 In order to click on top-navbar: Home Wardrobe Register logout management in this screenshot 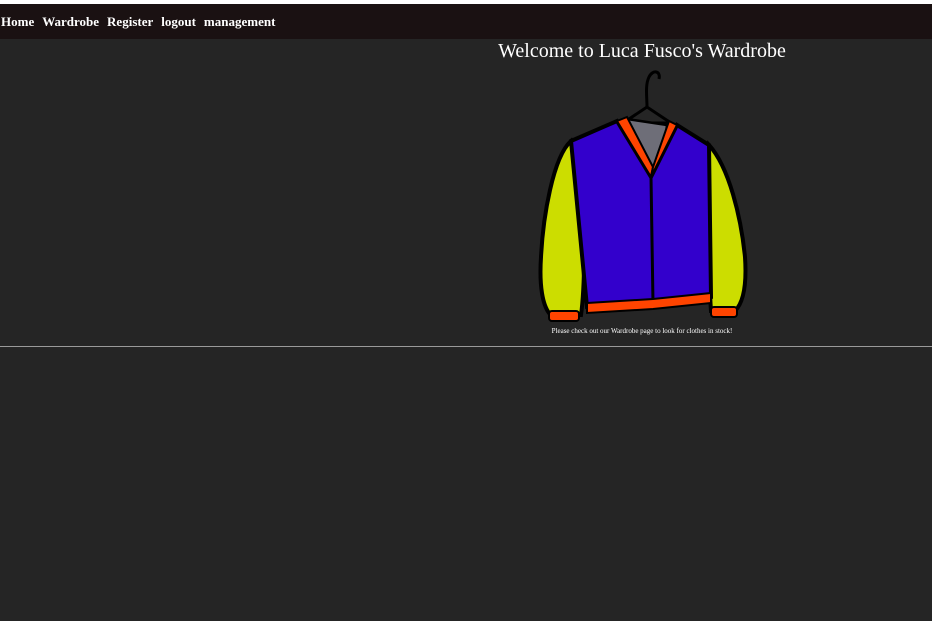, I will do `click(466, 21)`.